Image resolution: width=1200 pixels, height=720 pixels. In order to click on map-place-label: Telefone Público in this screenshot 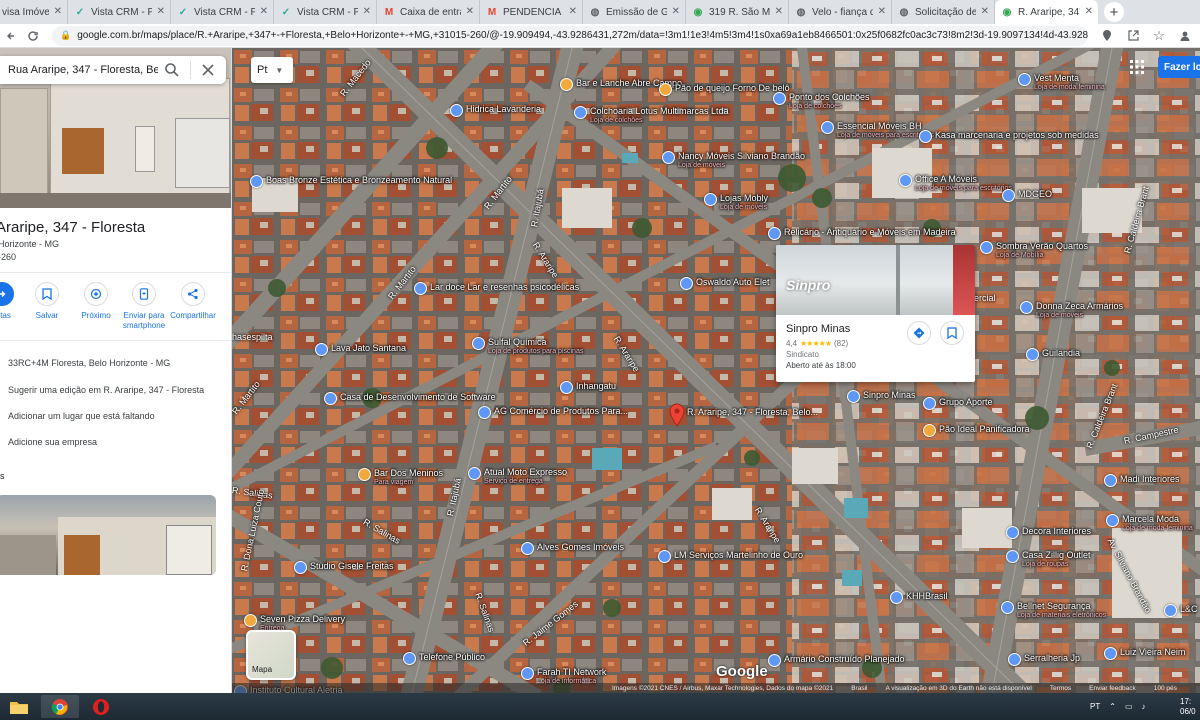, I will do `click(452, 657)`.